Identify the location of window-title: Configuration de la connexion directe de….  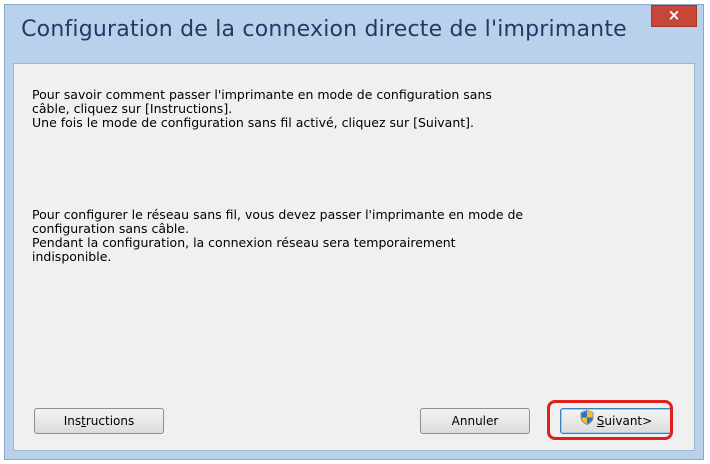
(324, 29).